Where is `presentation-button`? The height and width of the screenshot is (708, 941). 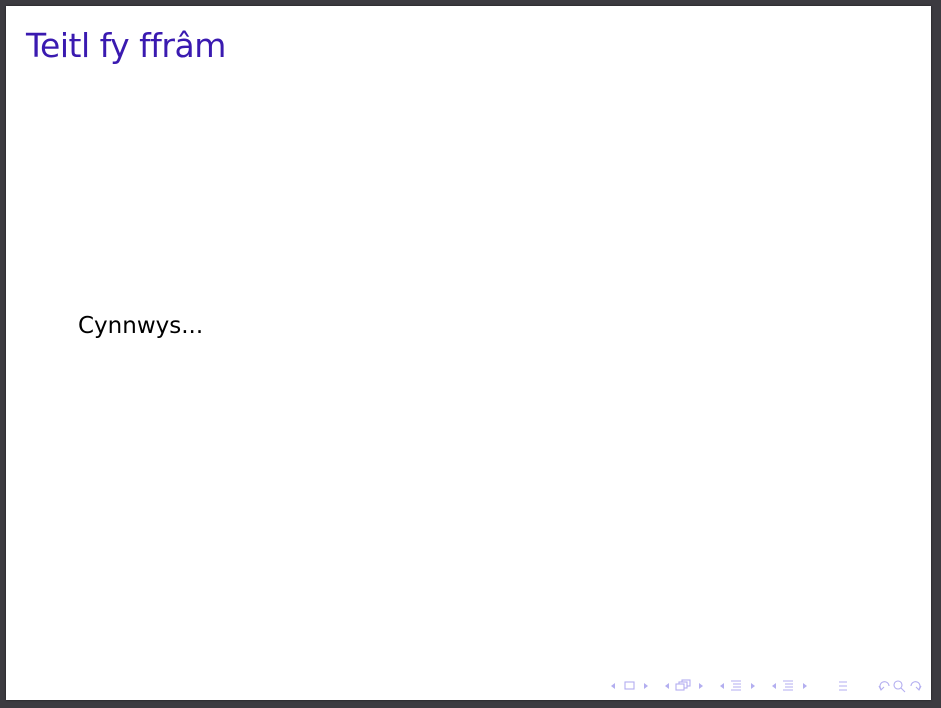 presentation-button is located at coordinates (788, 685).